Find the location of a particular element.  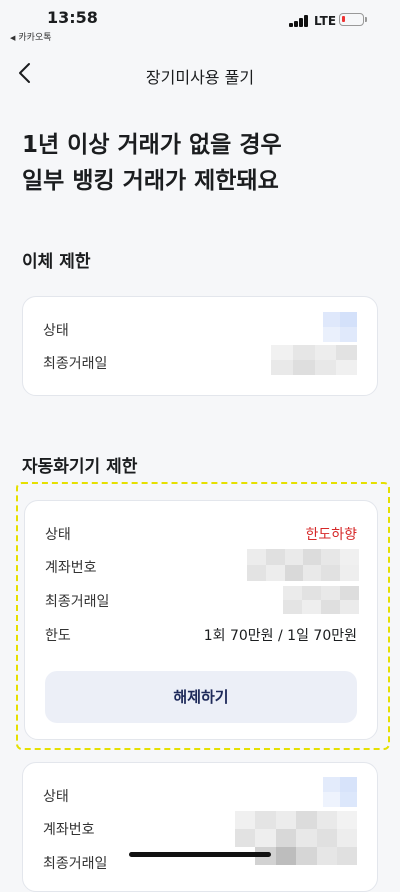

atm-section-title: 자동화기기 제한 is located at coordinates (80, 467).